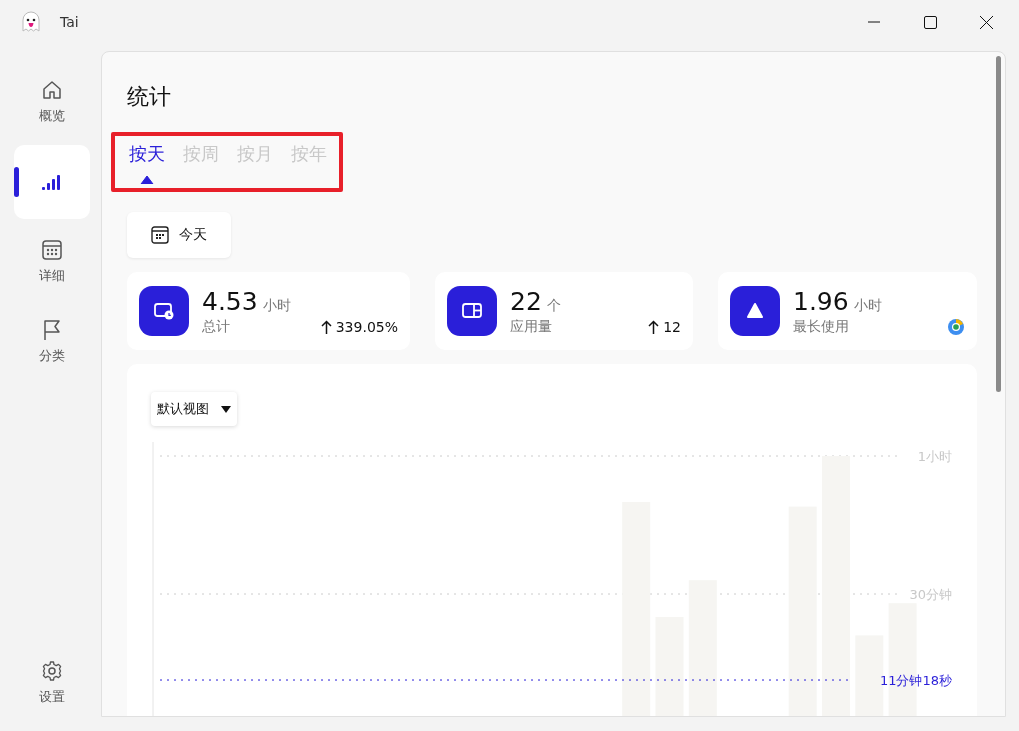 Image resolution: width=1019 pixels, height=731 pixels. Describe the element at coordinates (230, 301) in the screenshot. I see `stat-value: 4.53` at that location.